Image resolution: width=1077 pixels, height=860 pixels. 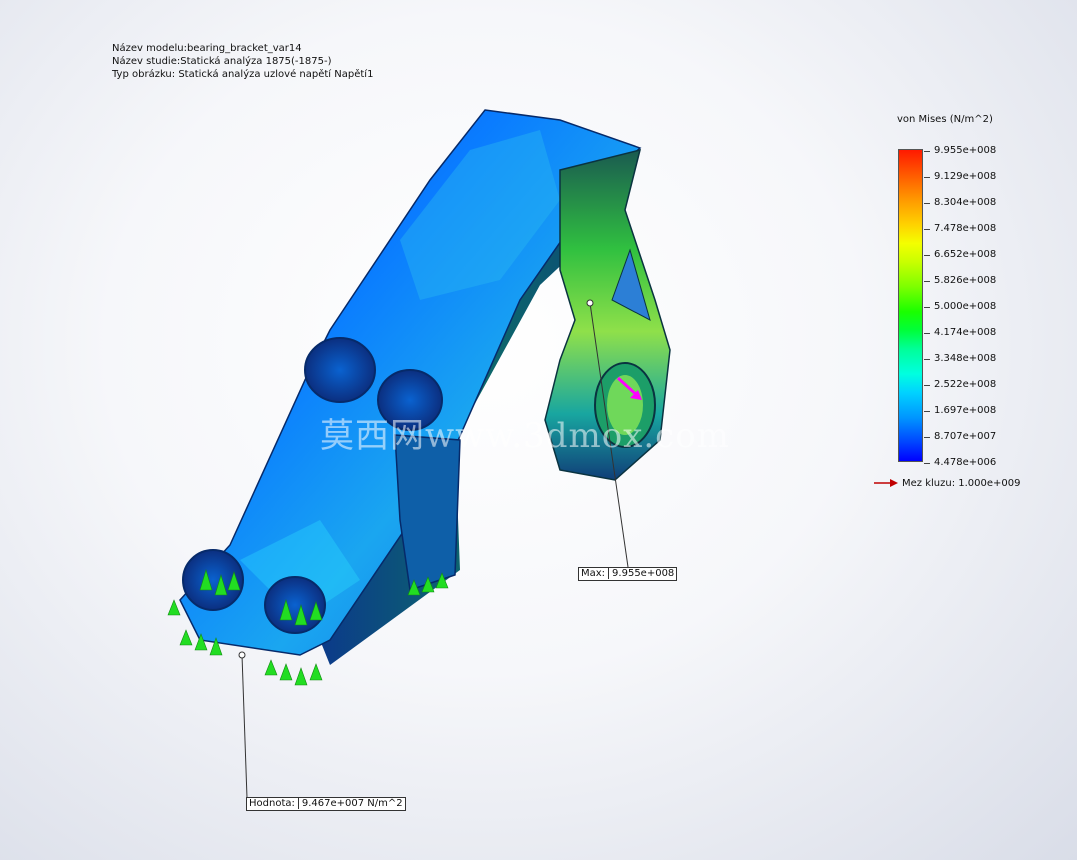 I want to click on probe-max-key: Max:, so click(x=595, y=573).